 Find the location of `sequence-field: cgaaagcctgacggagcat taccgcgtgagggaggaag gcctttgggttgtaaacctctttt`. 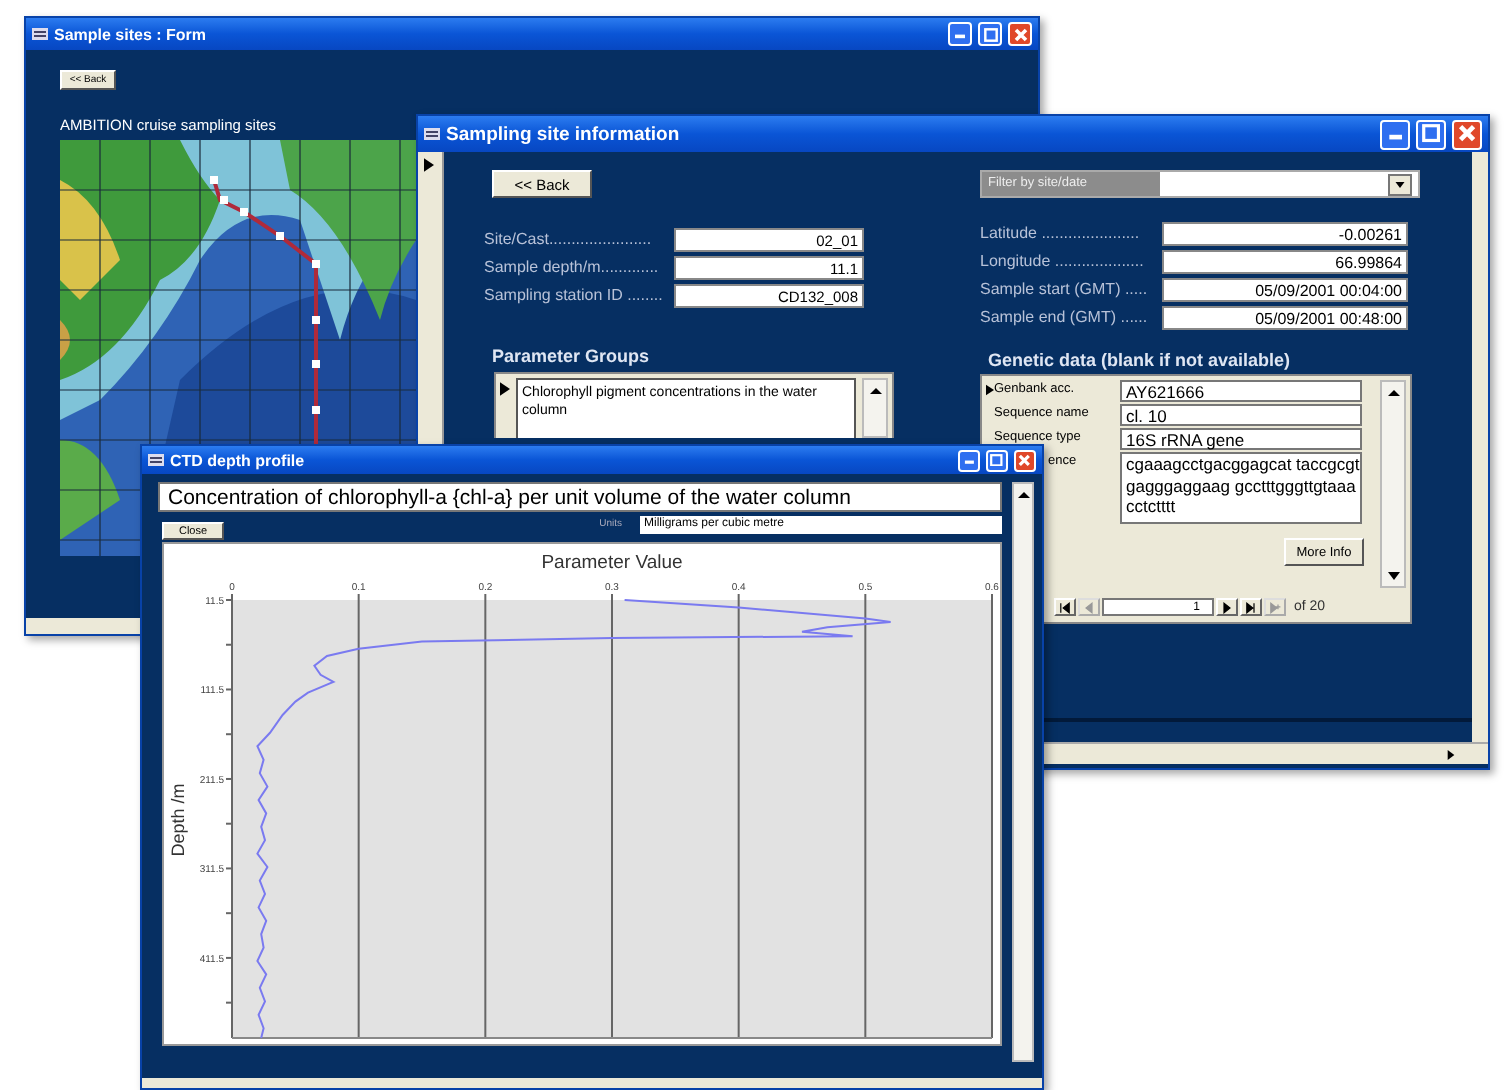

sequence-field: cgaaagcctgacggagcat taccgcgtgagggaggaag gcctttgggttgtaaacctctttt is located at coordinates (1241, 488).